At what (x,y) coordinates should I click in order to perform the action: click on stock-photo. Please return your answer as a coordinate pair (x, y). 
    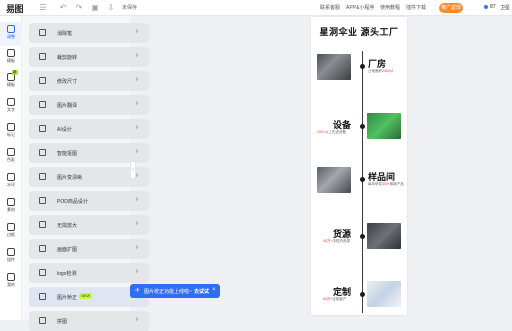
    Looking at the image, I should click on (384, 236).